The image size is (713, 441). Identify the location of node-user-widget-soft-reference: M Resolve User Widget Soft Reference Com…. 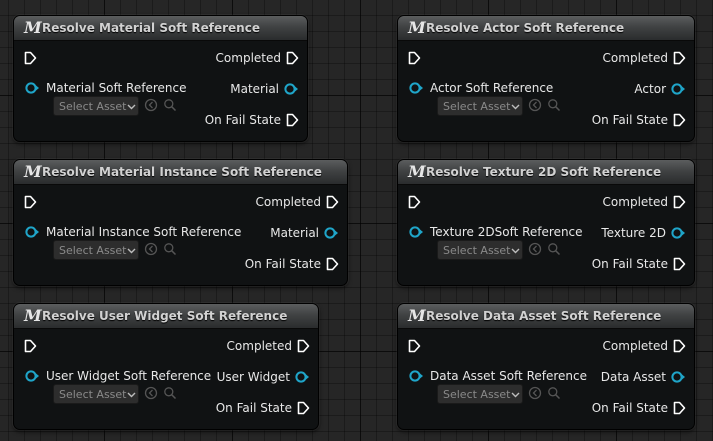
(166, 366).